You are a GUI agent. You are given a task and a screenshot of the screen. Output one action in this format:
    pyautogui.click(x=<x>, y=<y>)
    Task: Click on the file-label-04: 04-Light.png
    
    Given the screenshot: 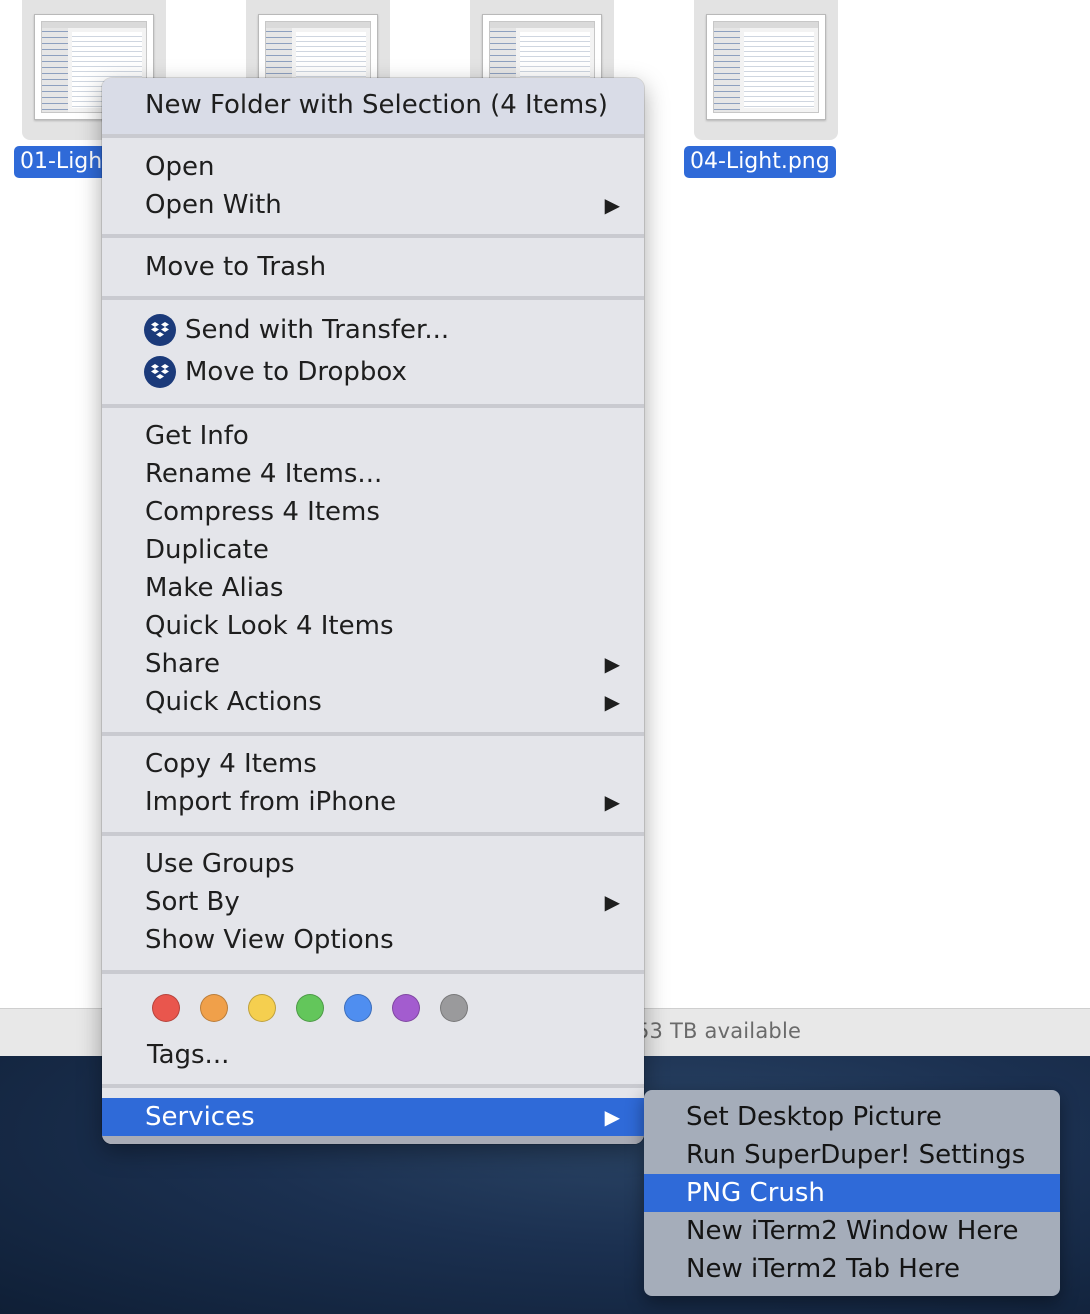 What is the action you would take?
    pyautogui.click(x=760, y=162)
    